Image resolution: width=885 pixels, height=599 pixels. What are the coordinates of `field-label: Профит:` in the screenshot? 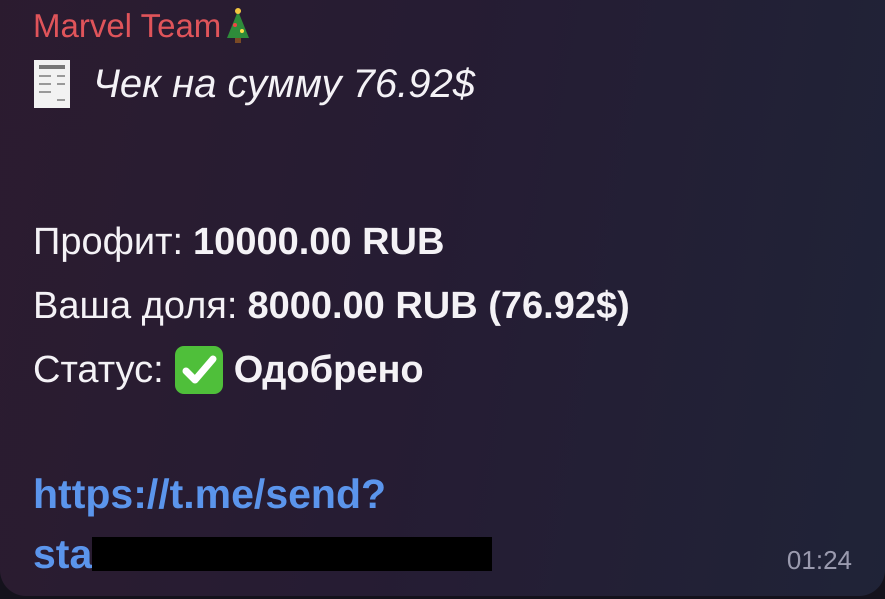 It's located at (108, 242).